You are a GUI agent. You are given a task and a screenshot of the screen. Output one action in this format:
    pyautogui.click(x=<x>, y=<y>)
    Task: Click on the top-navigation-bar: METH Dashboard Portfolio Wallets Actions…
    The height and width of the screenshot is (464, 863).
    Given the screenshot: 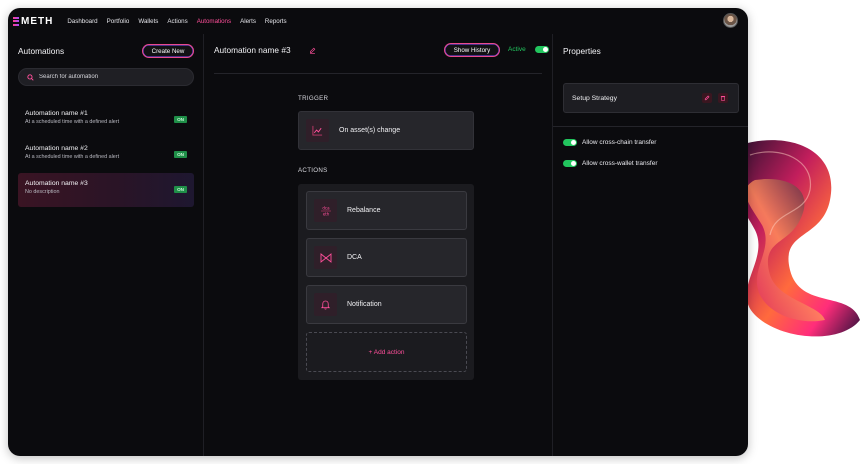 What is the action you would take?
    pyautogui.click(x=378, y=21)
    